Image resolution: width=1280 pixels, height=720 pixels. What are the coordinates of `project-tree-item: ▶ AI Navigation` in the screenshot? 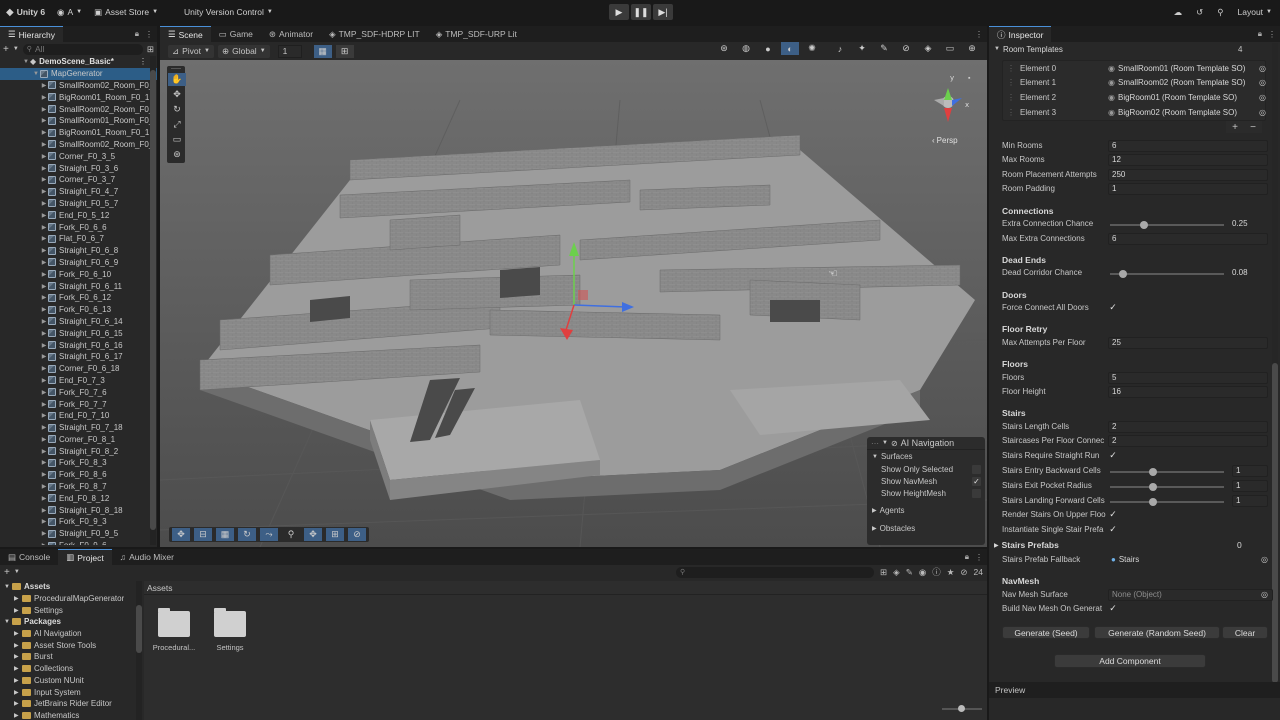 It's located at (73, 634).